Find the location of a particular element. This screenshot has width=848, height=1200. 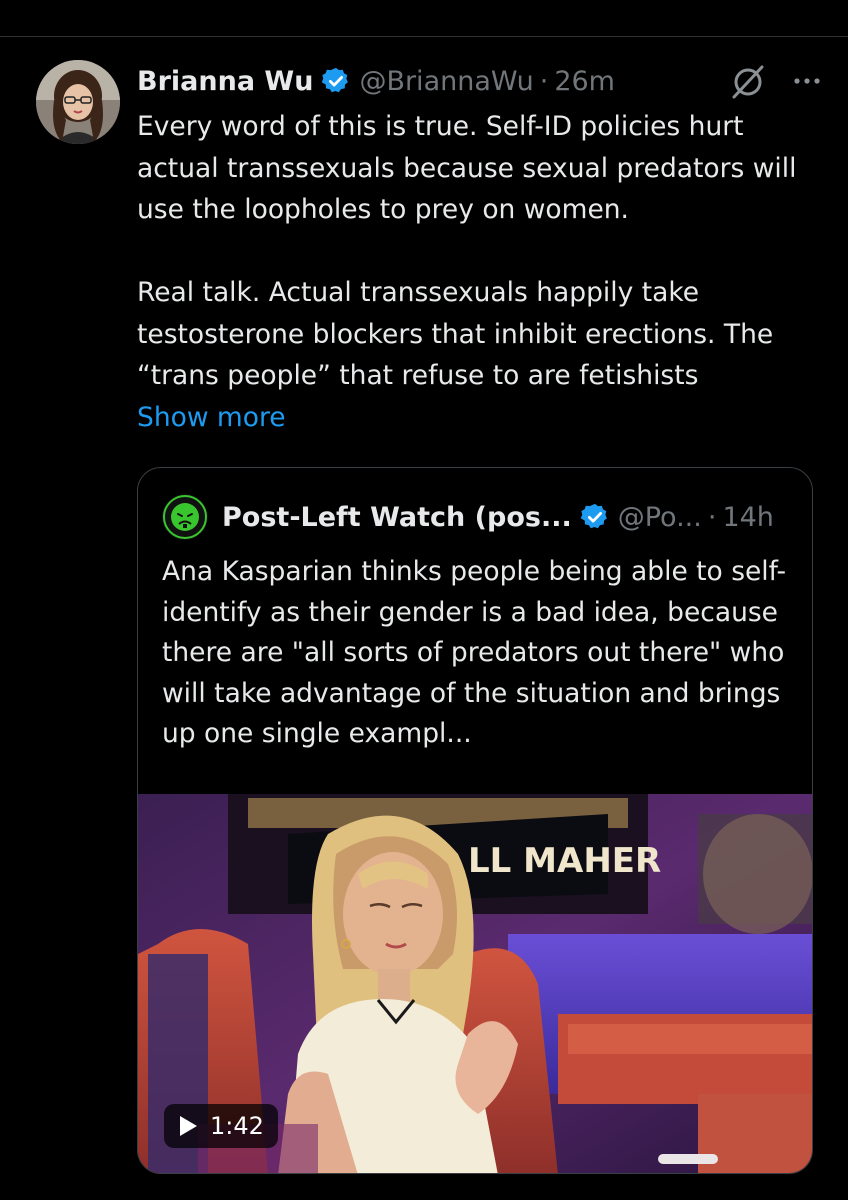

post-divider is located at coordinates (424, 36).